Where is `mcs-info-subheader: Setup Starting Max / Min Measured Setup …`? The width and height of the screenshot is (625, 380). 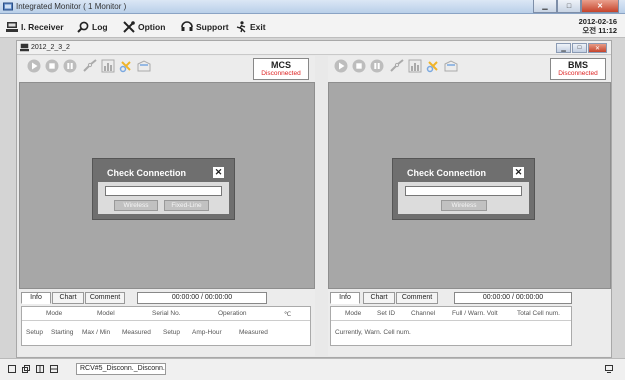
mcs-info-subheader: Setup Starting Max / Min Measured Setup … is located at coordinates (166, 334).